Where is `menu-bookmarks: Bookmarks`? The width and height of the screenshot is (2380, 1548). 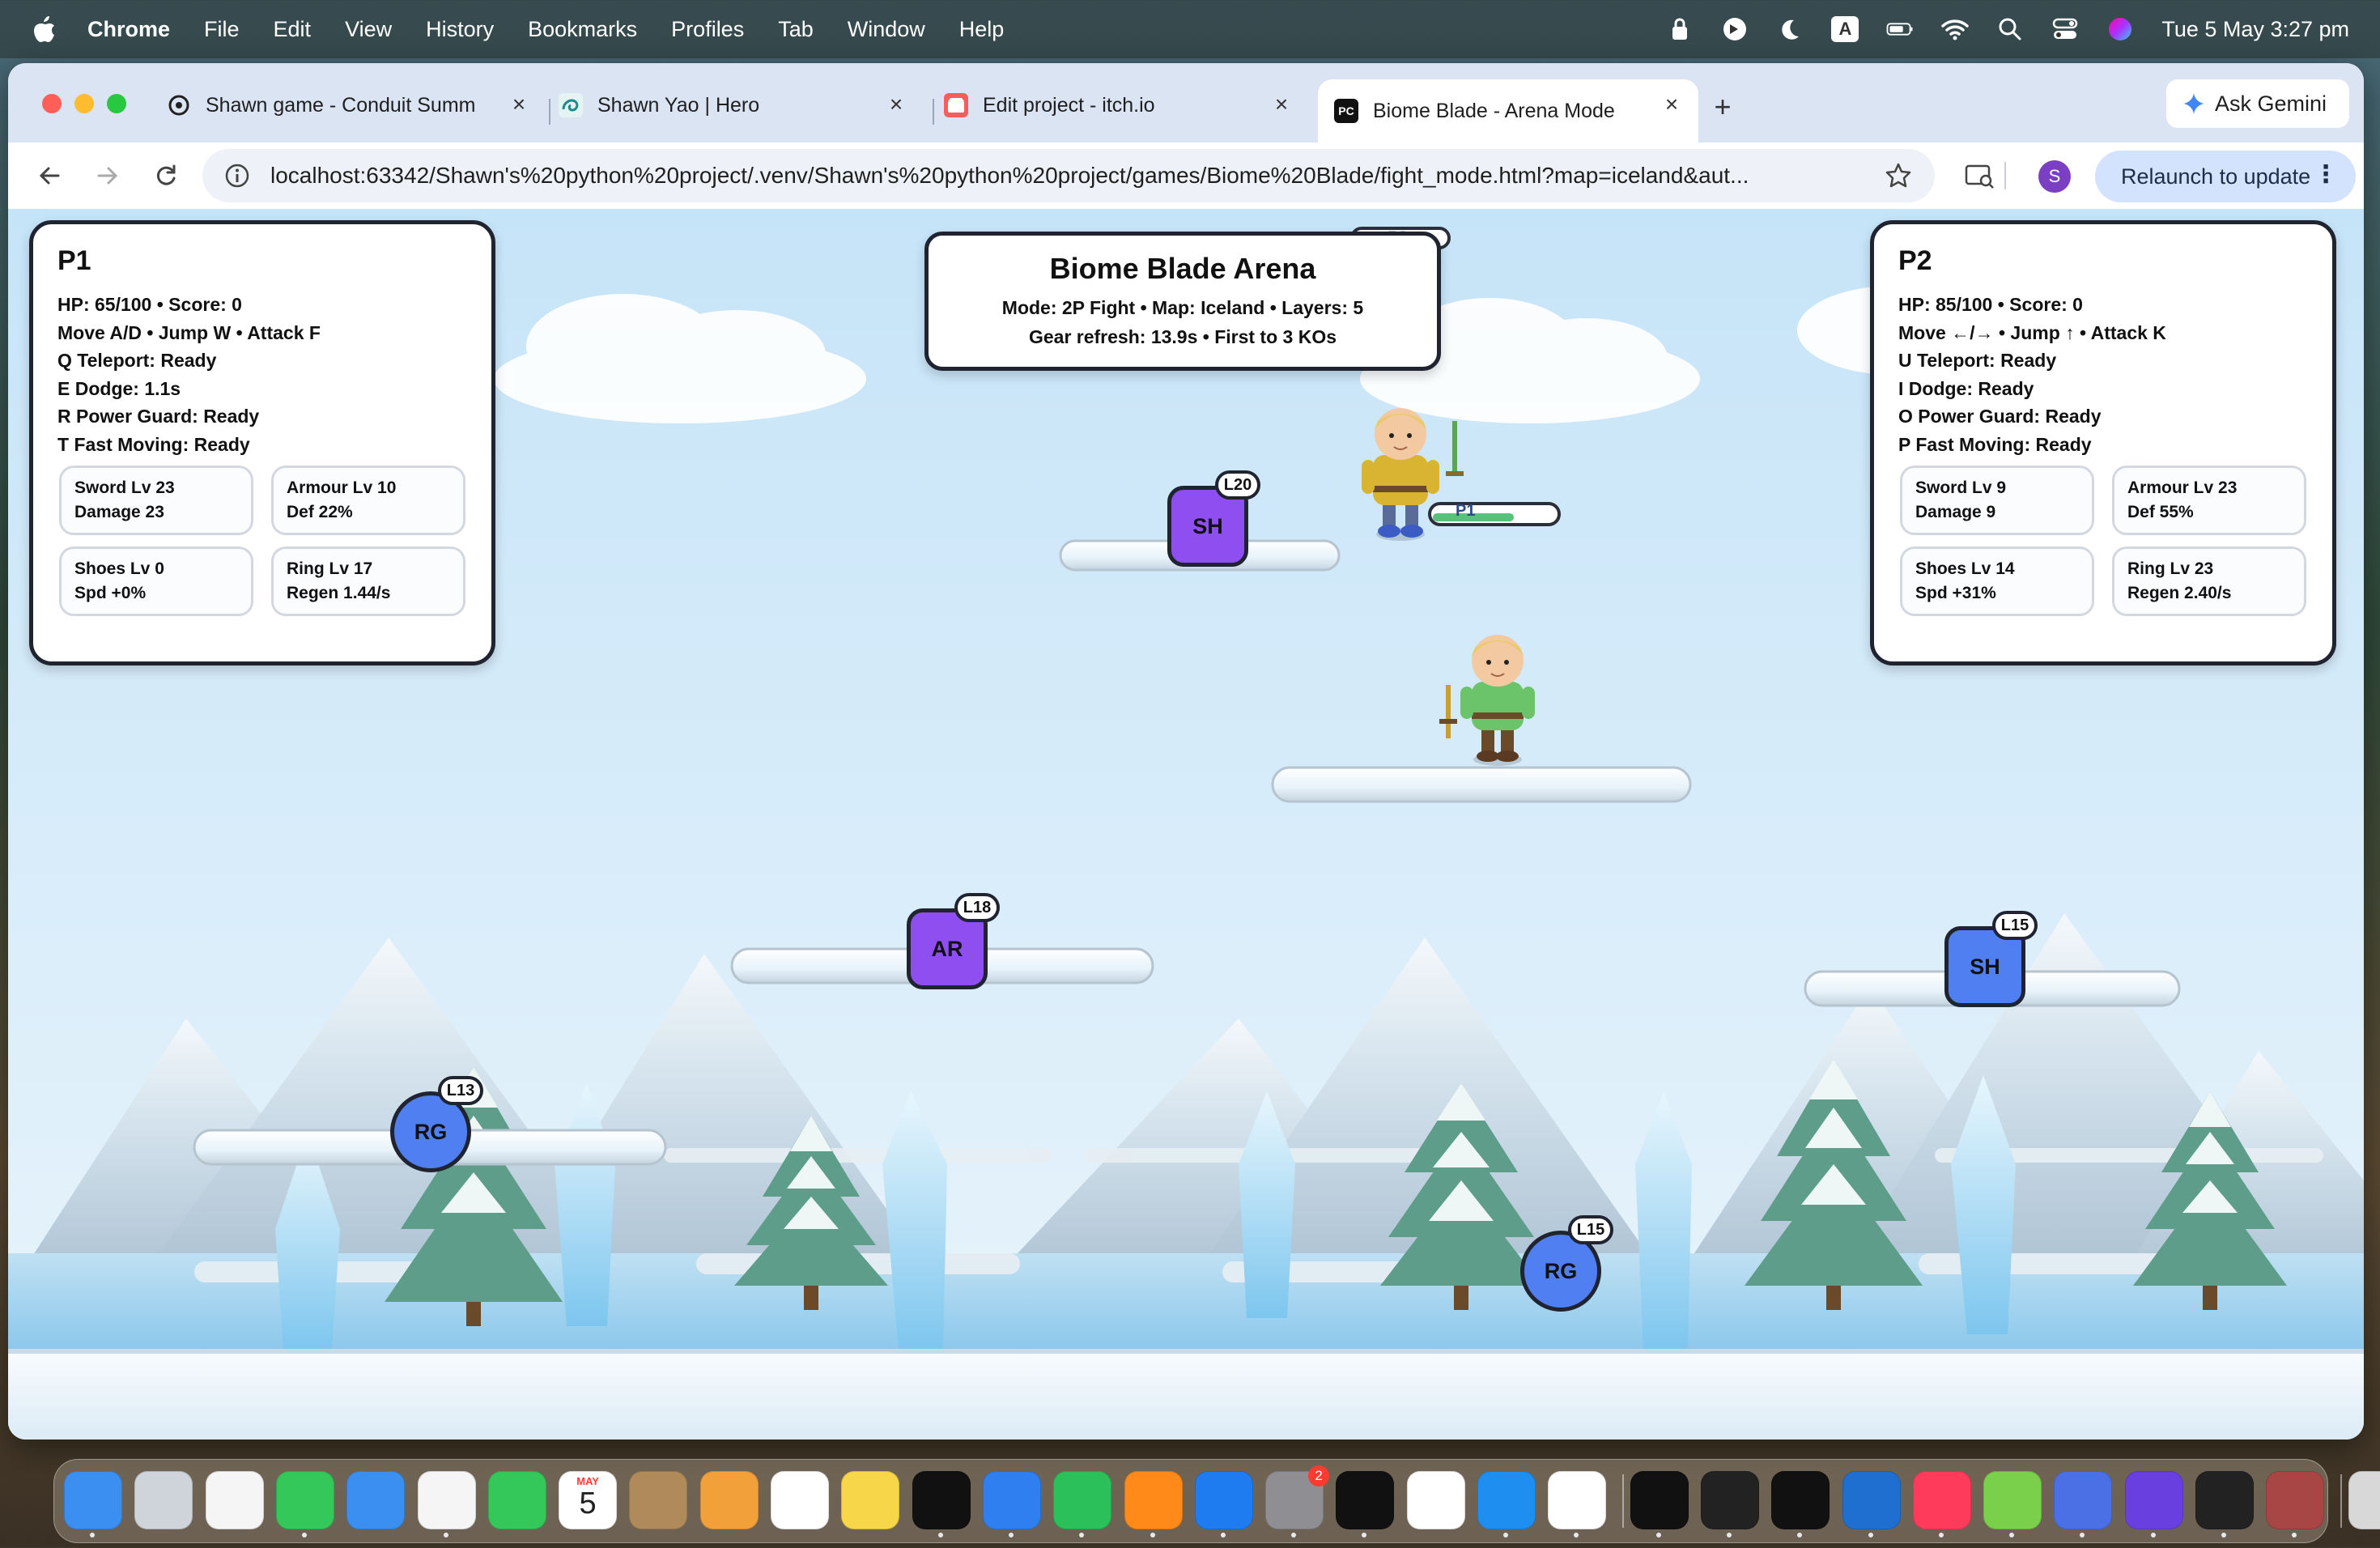
menu-bookmarks: Bookmarks is located at coordinates (582, 29).